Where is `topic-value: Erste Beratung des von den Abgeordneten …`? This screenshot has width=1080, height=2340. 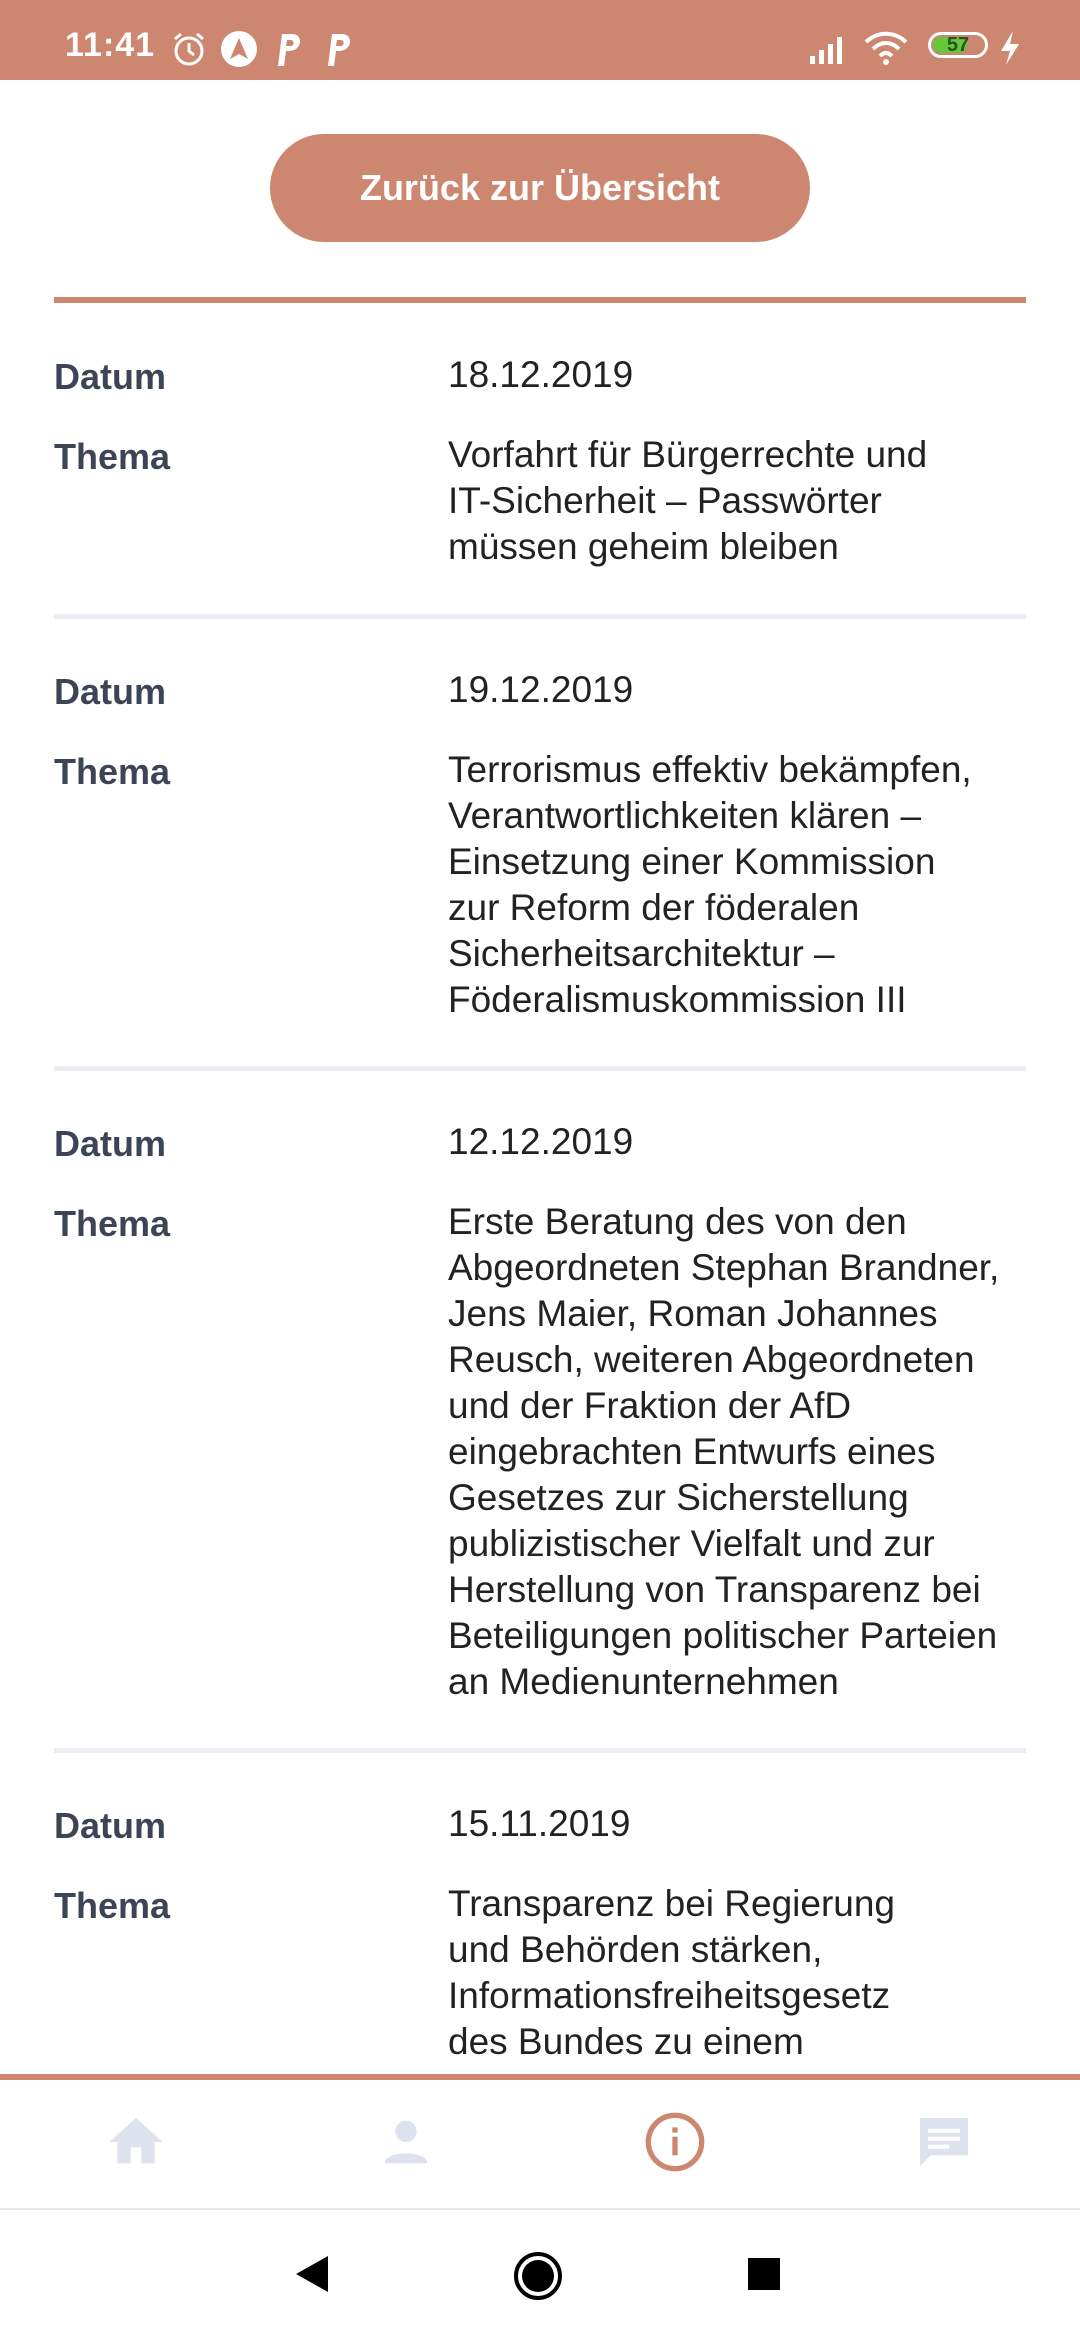
topic-value: Erste Beratung des von den Abgeordneten … is located at coordinates (764, 1452).